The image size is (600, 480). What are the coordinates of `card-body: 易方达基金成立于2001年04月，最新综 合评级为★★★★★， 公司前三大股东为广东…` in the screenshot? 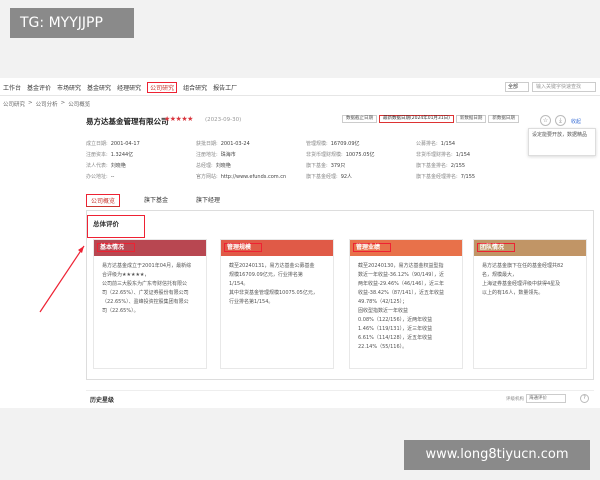 It's located at (150, 289).